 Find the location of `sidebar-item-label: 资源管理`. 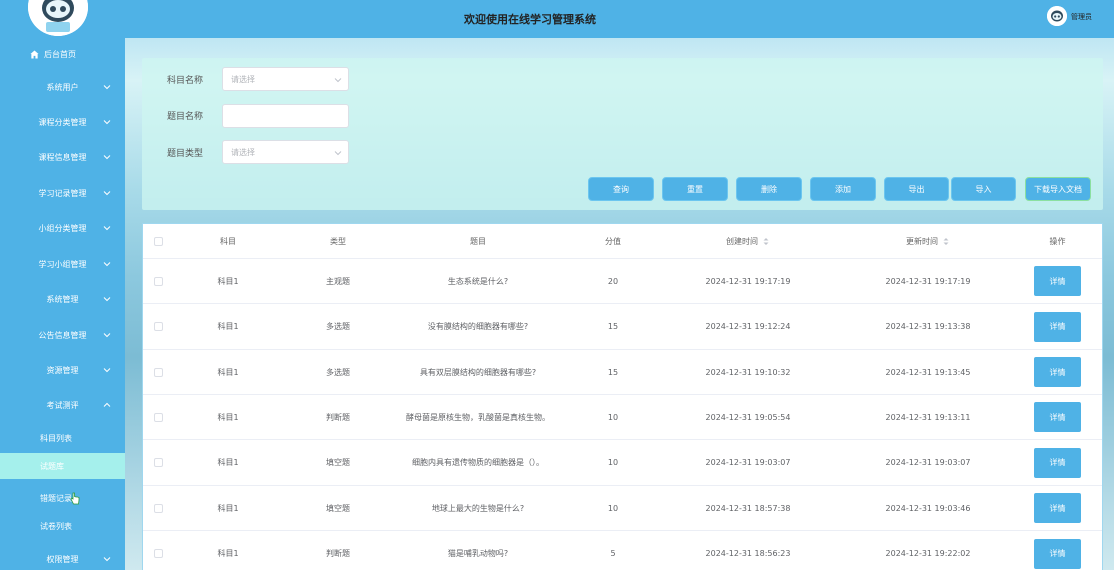

sidebar-item-label: 资源管理 is located at coordinates (62, 370).